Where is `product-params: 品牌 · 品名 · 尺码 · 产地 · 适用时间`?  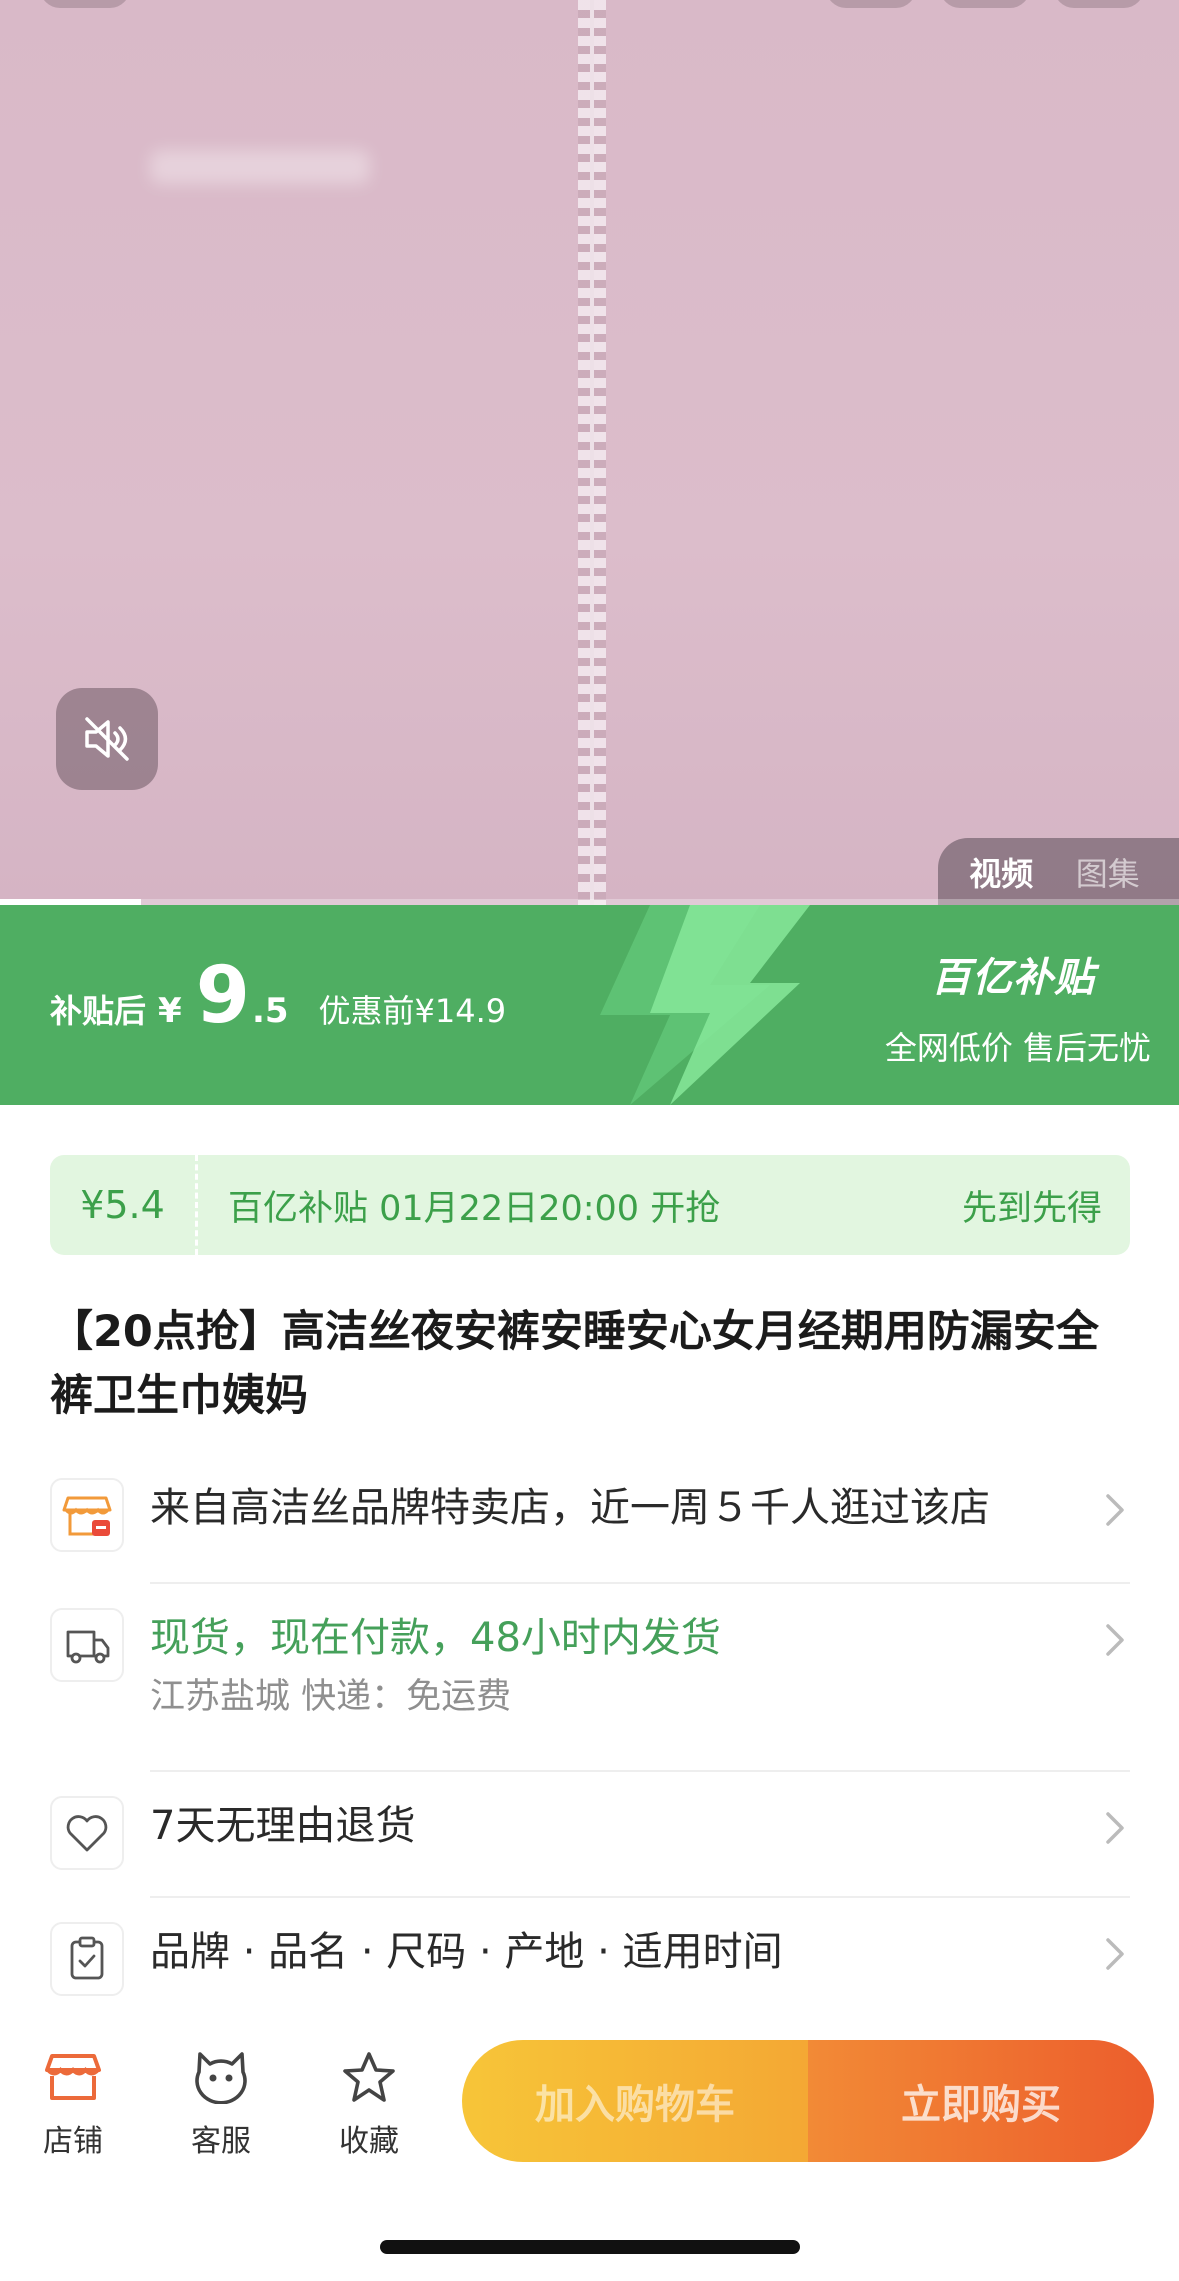
product-params: 品牌 · 品名 · 尺码 · 产地 · 适用时间 is located at coordinates (466, 1952).